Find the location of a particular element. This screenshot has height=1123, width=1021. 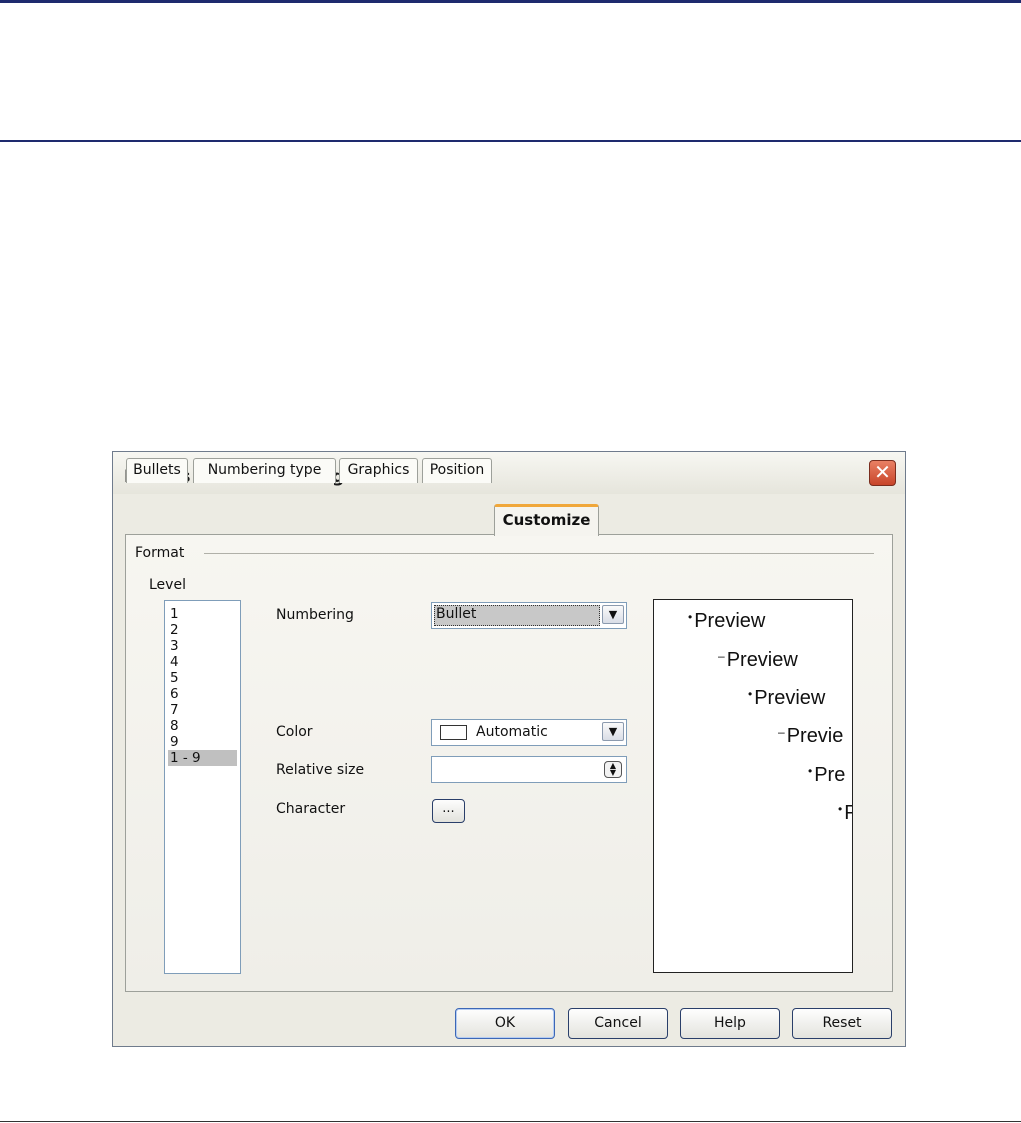

level-item: 3 is located at coordinates (202, 646).